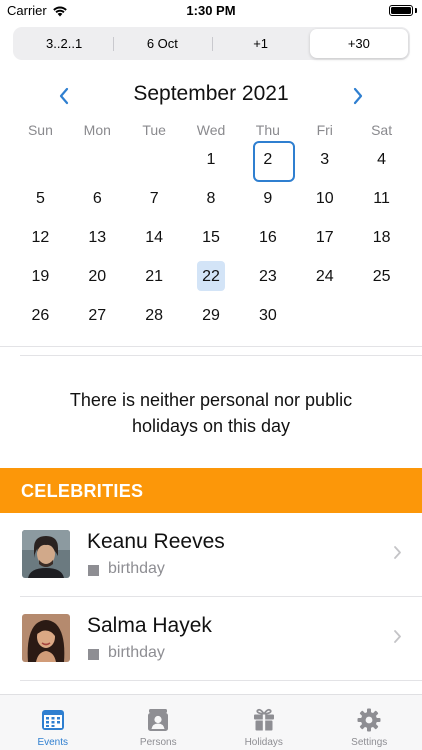  I want to click on status-bar: Carrier 1:30 PM, so click(211, 11).